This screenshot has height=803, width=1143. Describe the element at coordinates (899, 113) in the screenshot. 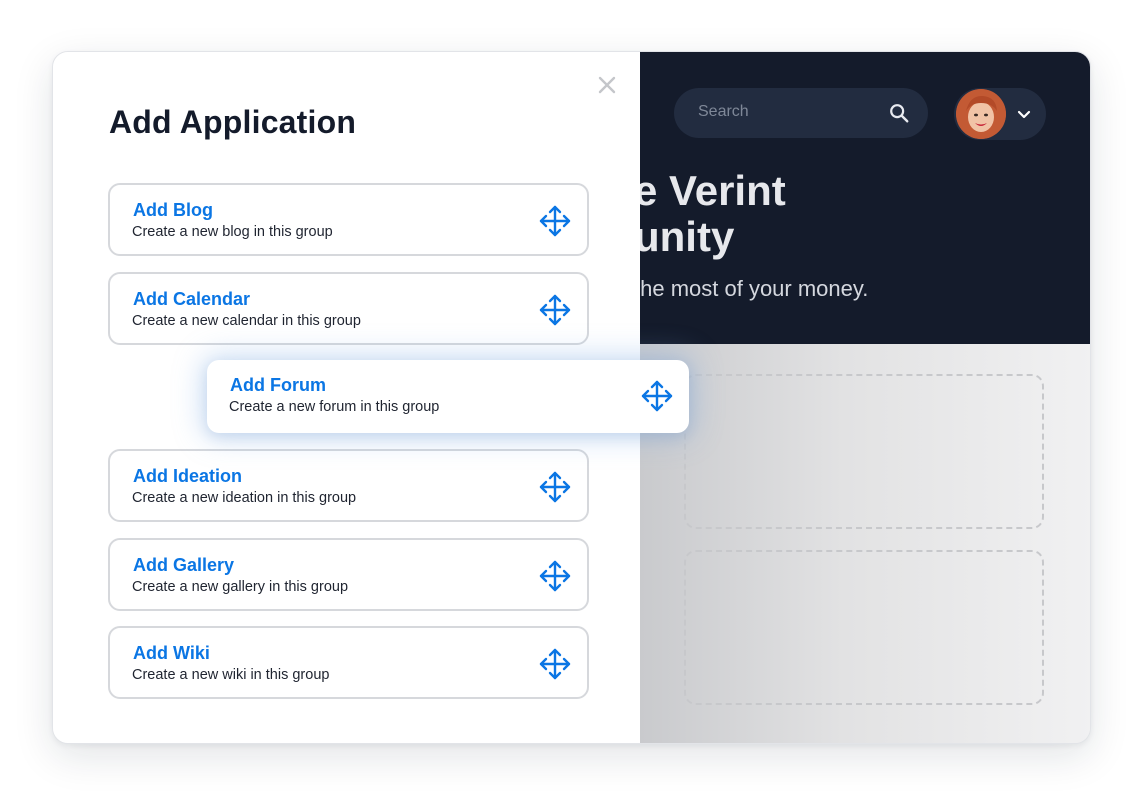

I see `search-icon` at that location.